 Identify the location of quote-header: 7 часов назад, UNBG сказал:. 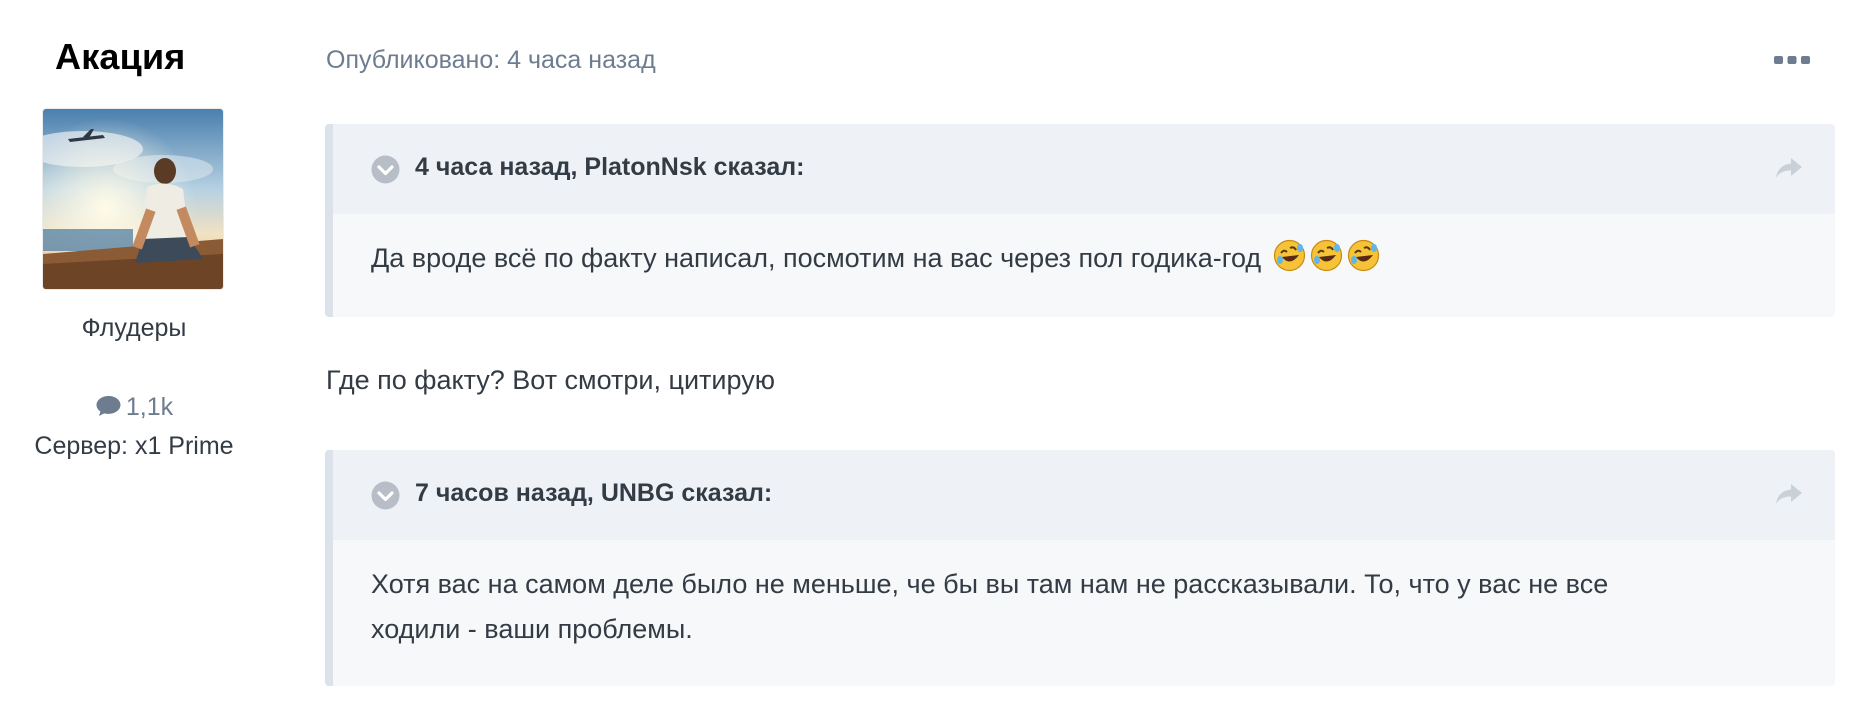
(1084, 495).